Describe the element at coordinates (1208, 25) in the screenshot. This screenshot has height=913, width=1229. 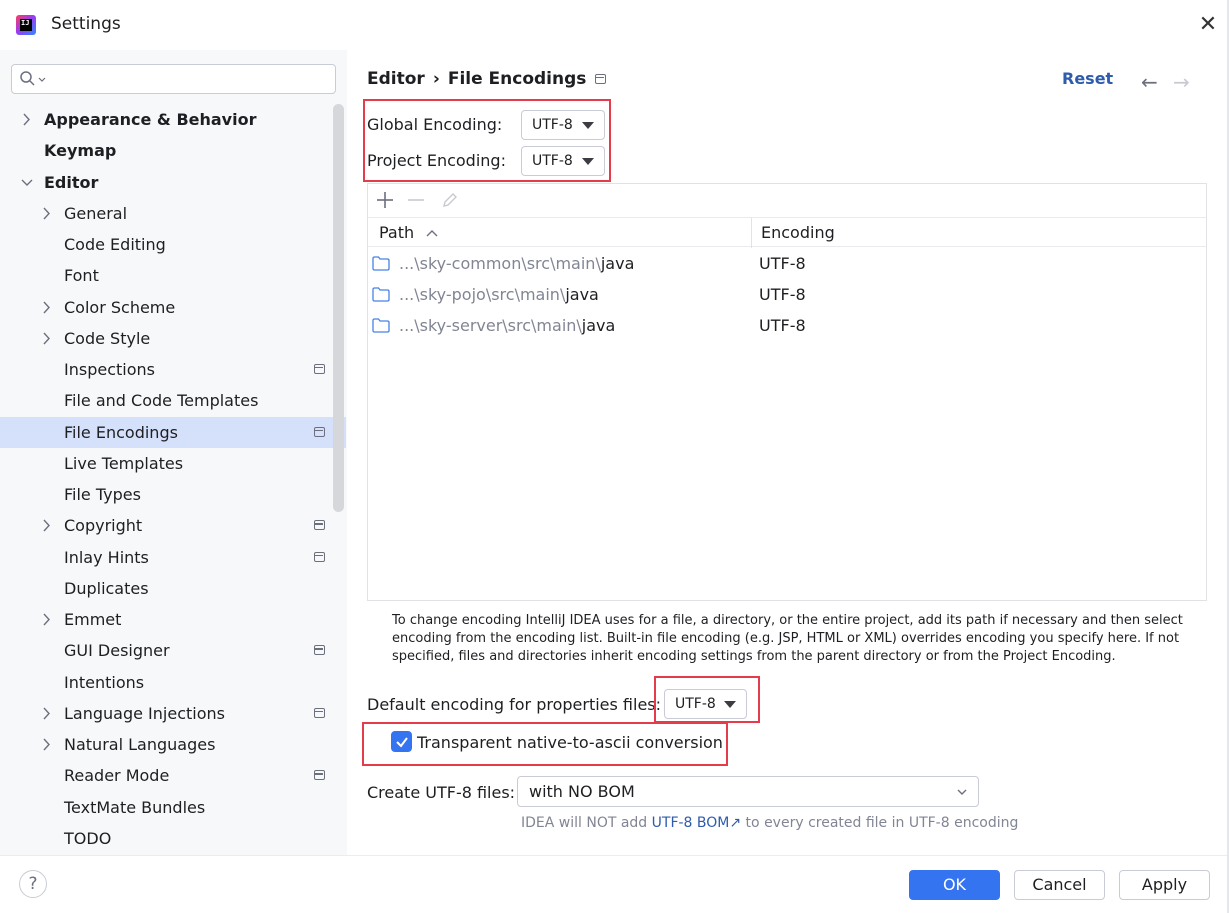
I see `close-icon: ✕` at that location.